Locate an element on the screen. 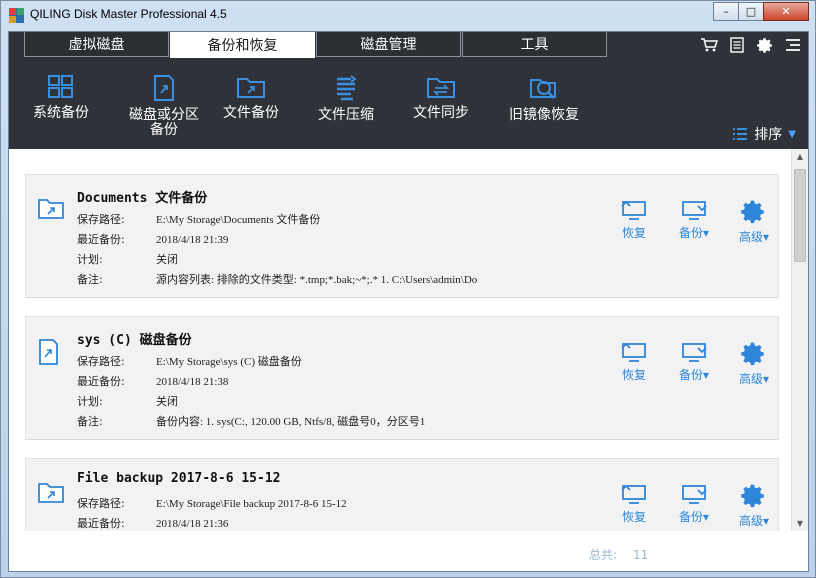 The height and width of the screenshot is (578, 816). last-backup-row: 最近备份: 2018/4/18 21:36 is located at coordinates (153, 523).